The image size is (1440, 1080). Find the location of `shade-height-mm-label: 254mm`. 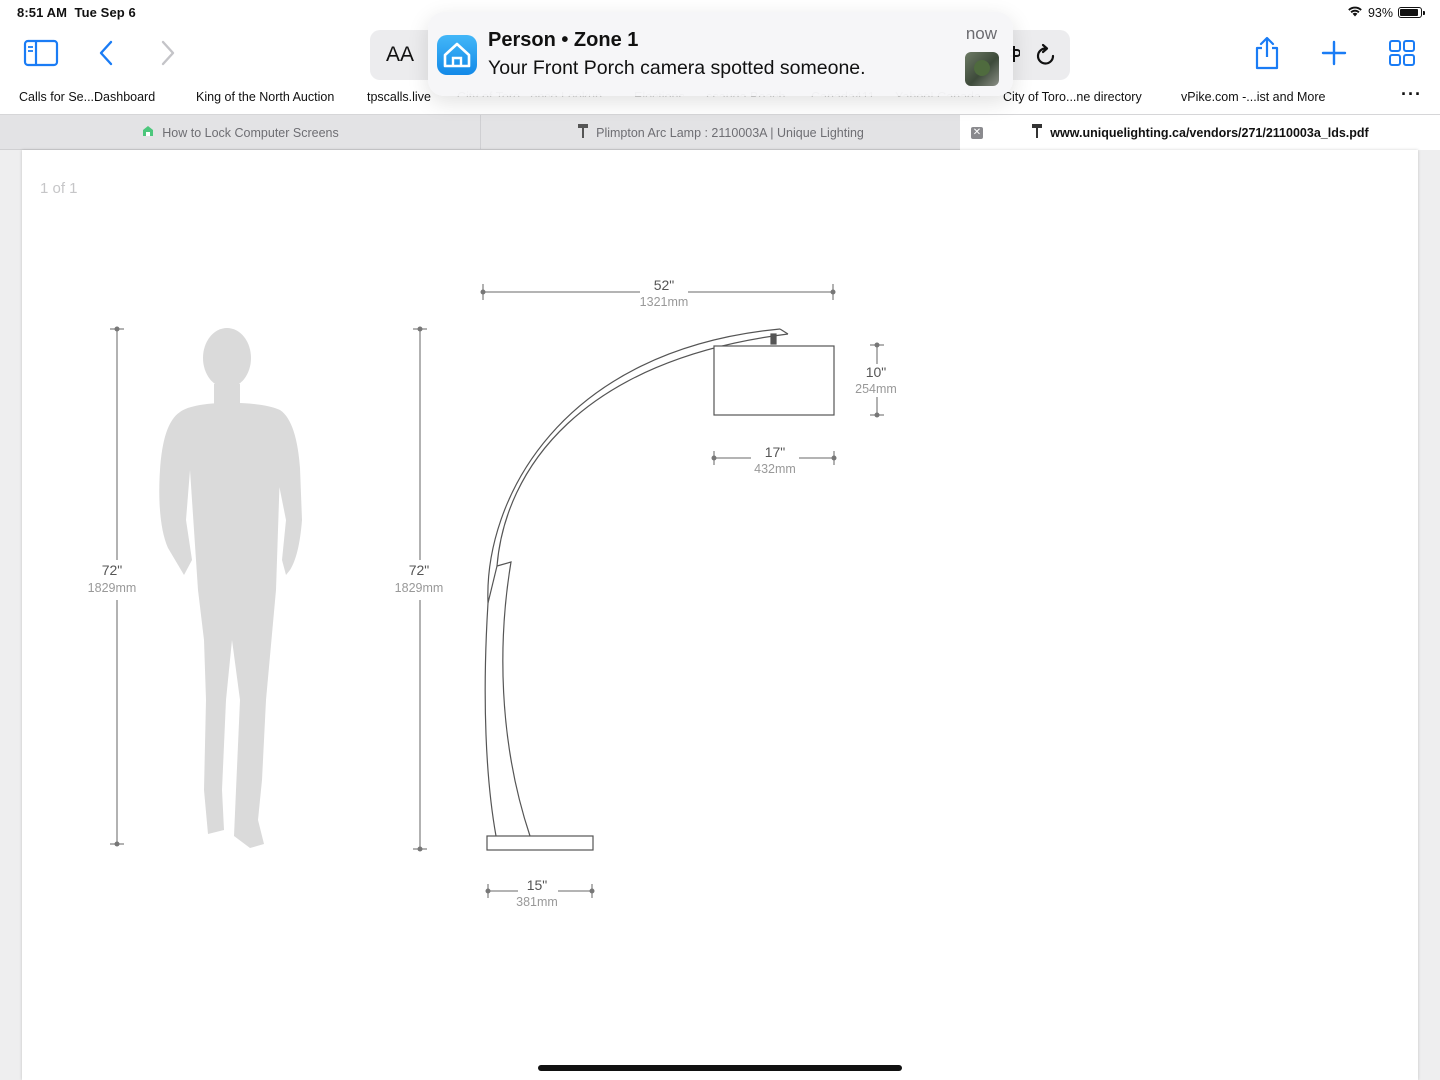

shade-height-mm-label: 254mm is located at coordinates (876, 389).